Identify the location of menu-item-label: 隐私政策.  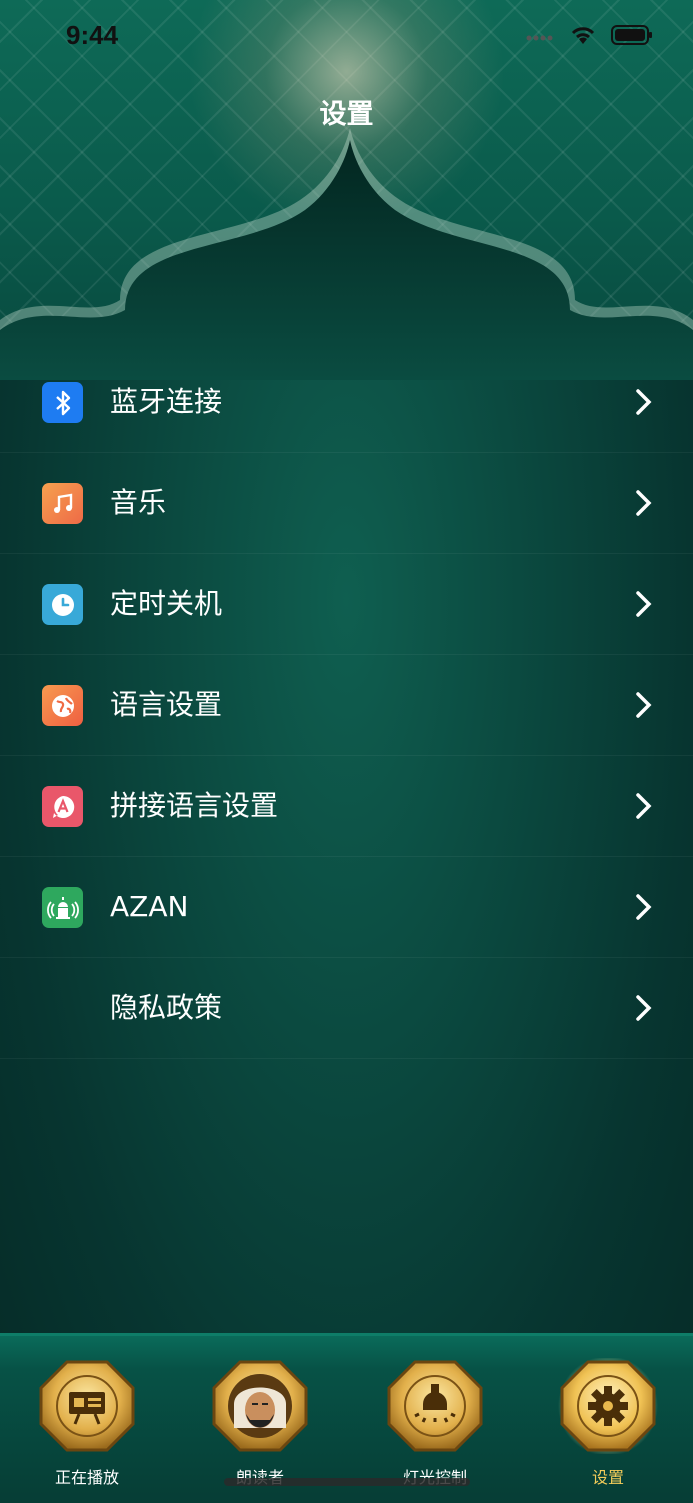
(166, 1007).